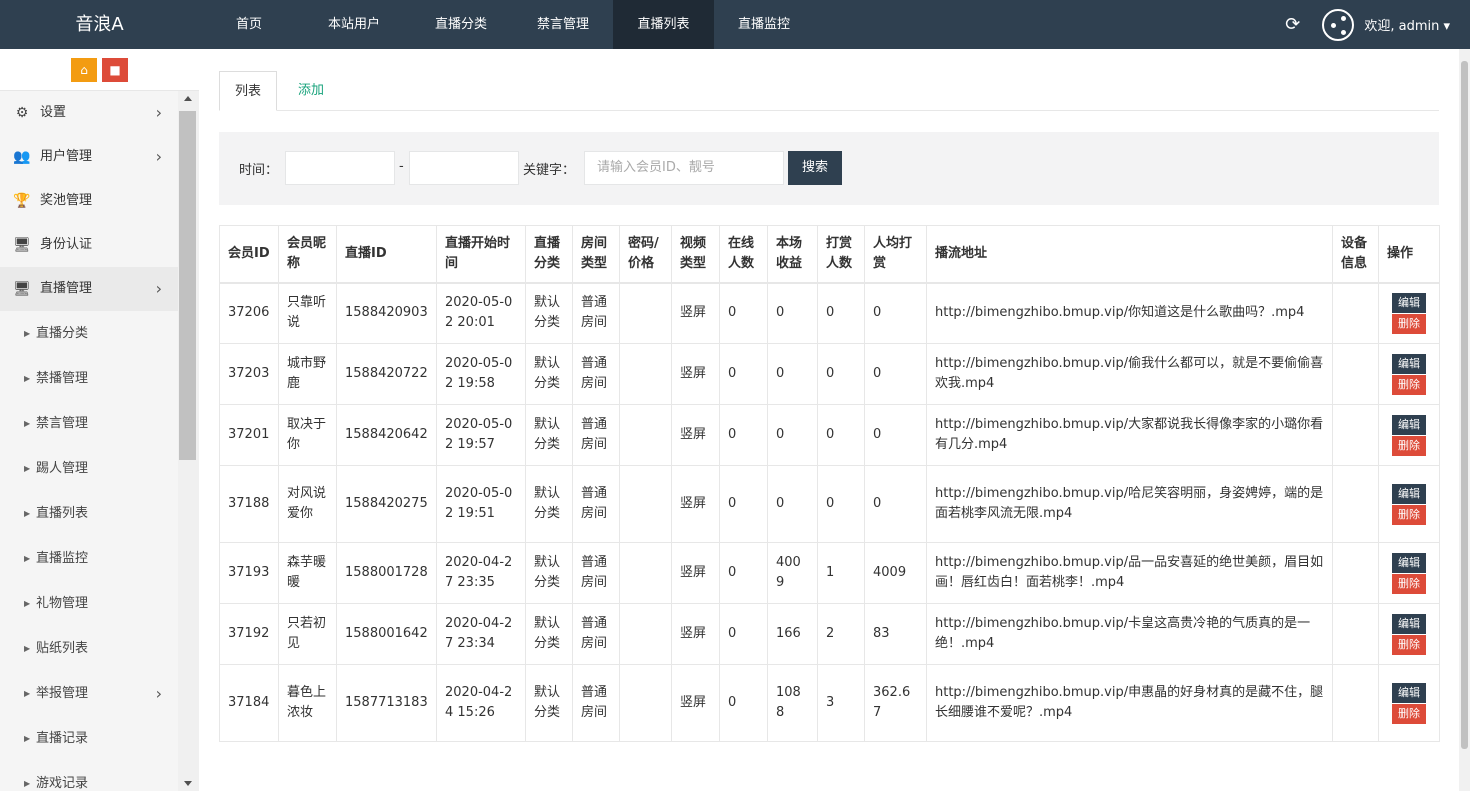  Describe the element at coordinates (596, 573) in the screenshot. I see `cell-room: 普通房间` at that location.